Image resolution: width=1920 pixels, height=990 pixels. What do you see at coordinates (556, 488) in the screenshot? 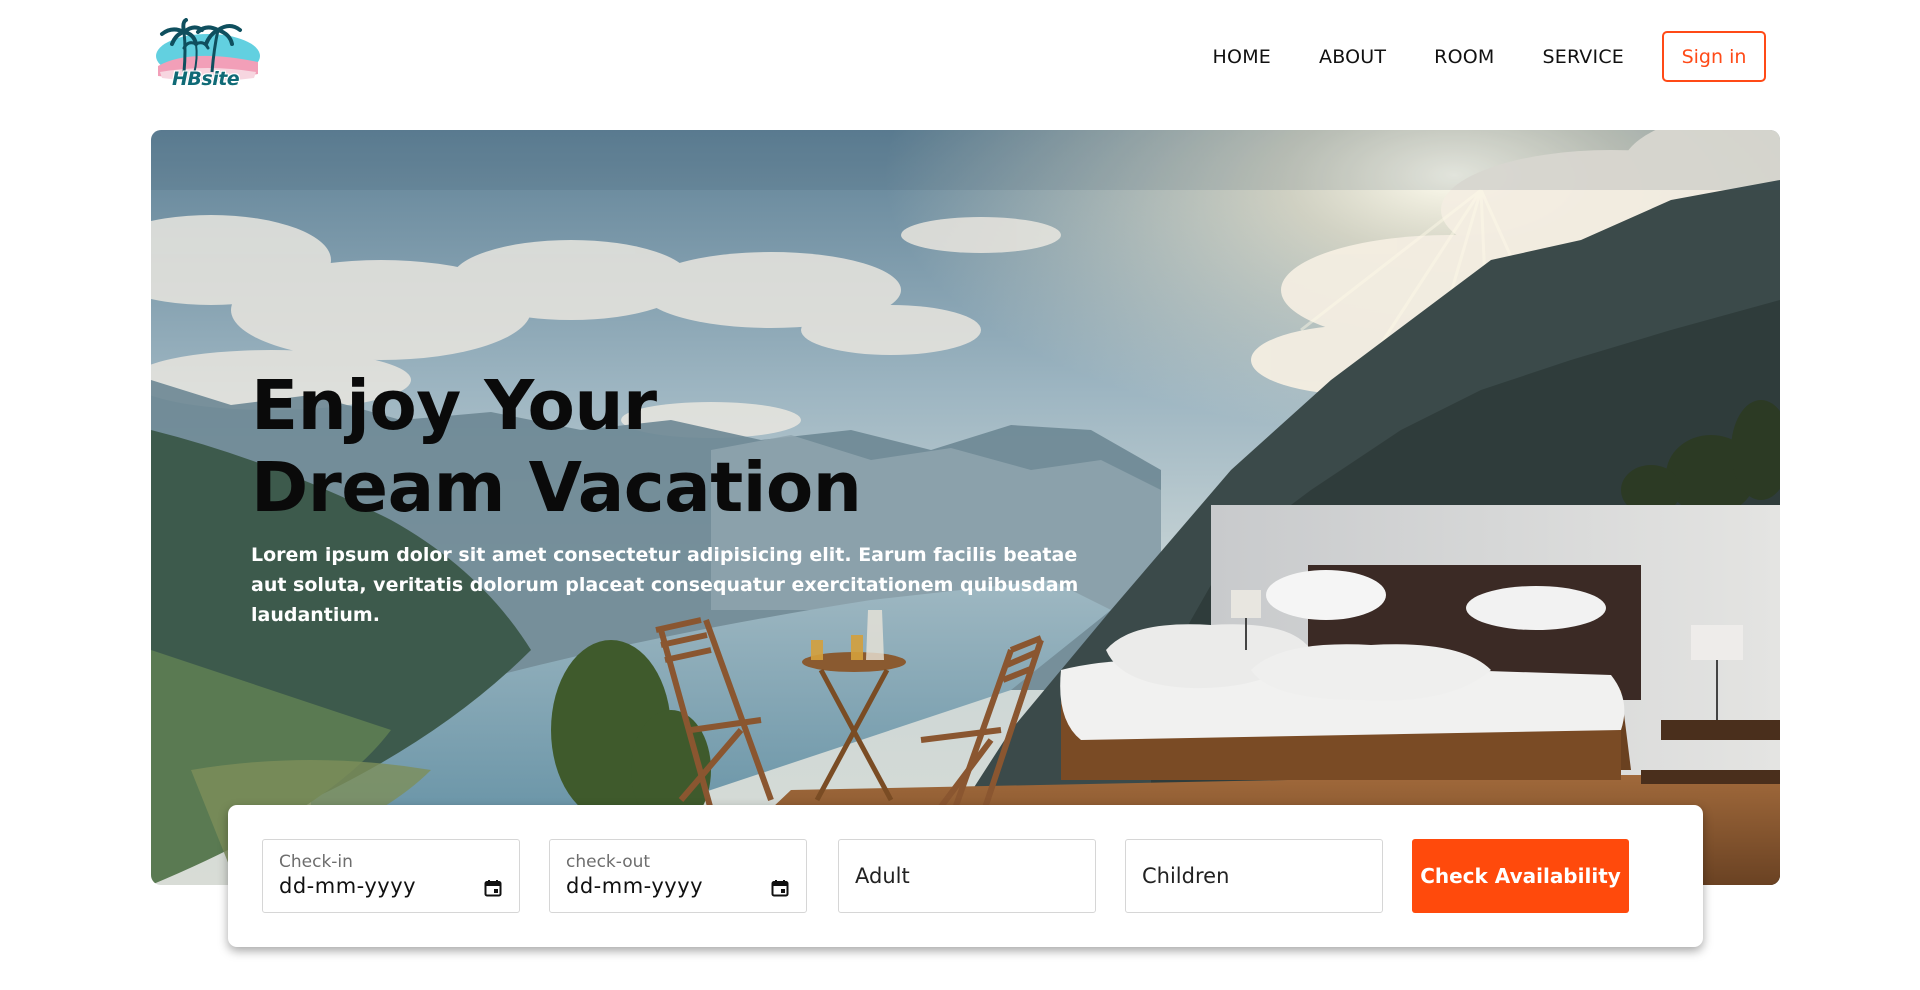
I see `hero-title-line-2: Dream Vacation` at bounding box center [556, 488].